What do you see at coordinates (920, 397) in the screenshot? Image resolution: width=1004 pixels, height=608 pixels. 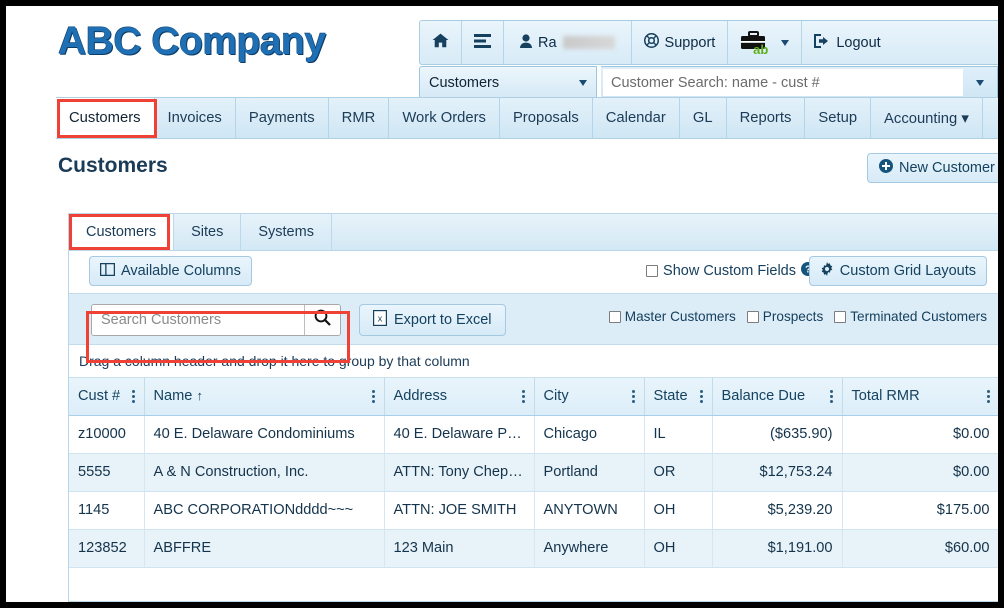 I see `column-header-total-rmr: Total RMR` at bounding box center [920, 397].